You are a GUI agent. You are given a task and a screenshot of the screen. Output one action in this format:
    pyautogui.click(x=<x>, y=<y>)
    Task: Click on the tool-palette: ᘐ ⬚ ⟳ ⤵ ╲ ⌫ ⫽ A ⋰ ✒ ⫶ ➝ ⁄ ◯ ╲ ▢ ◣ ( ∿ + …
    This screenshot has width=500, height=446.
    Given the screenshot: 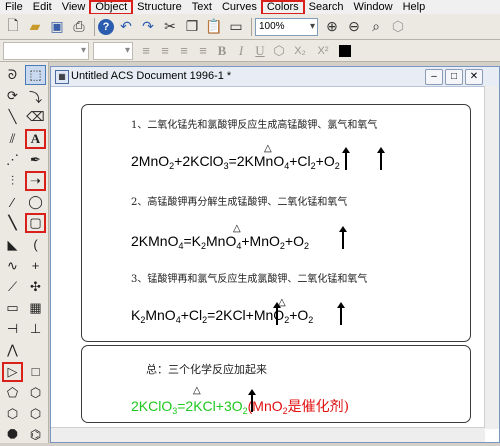 What is the action you would take?
    pyautogui.click(x=24, y=252)
    